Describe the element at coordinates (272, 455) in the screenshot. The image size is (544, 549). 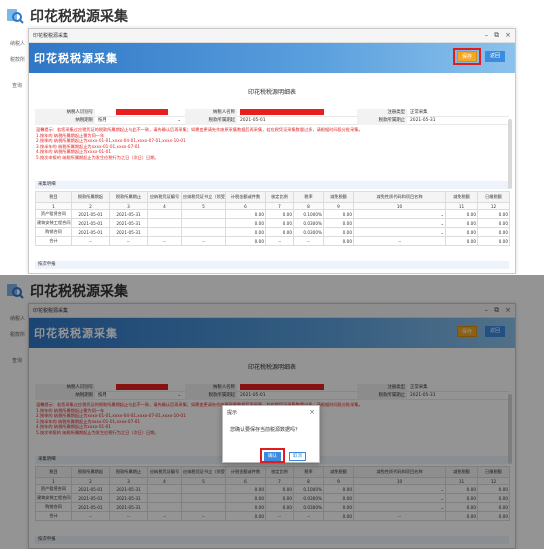
I see `confirm-button-highlight` at that location.